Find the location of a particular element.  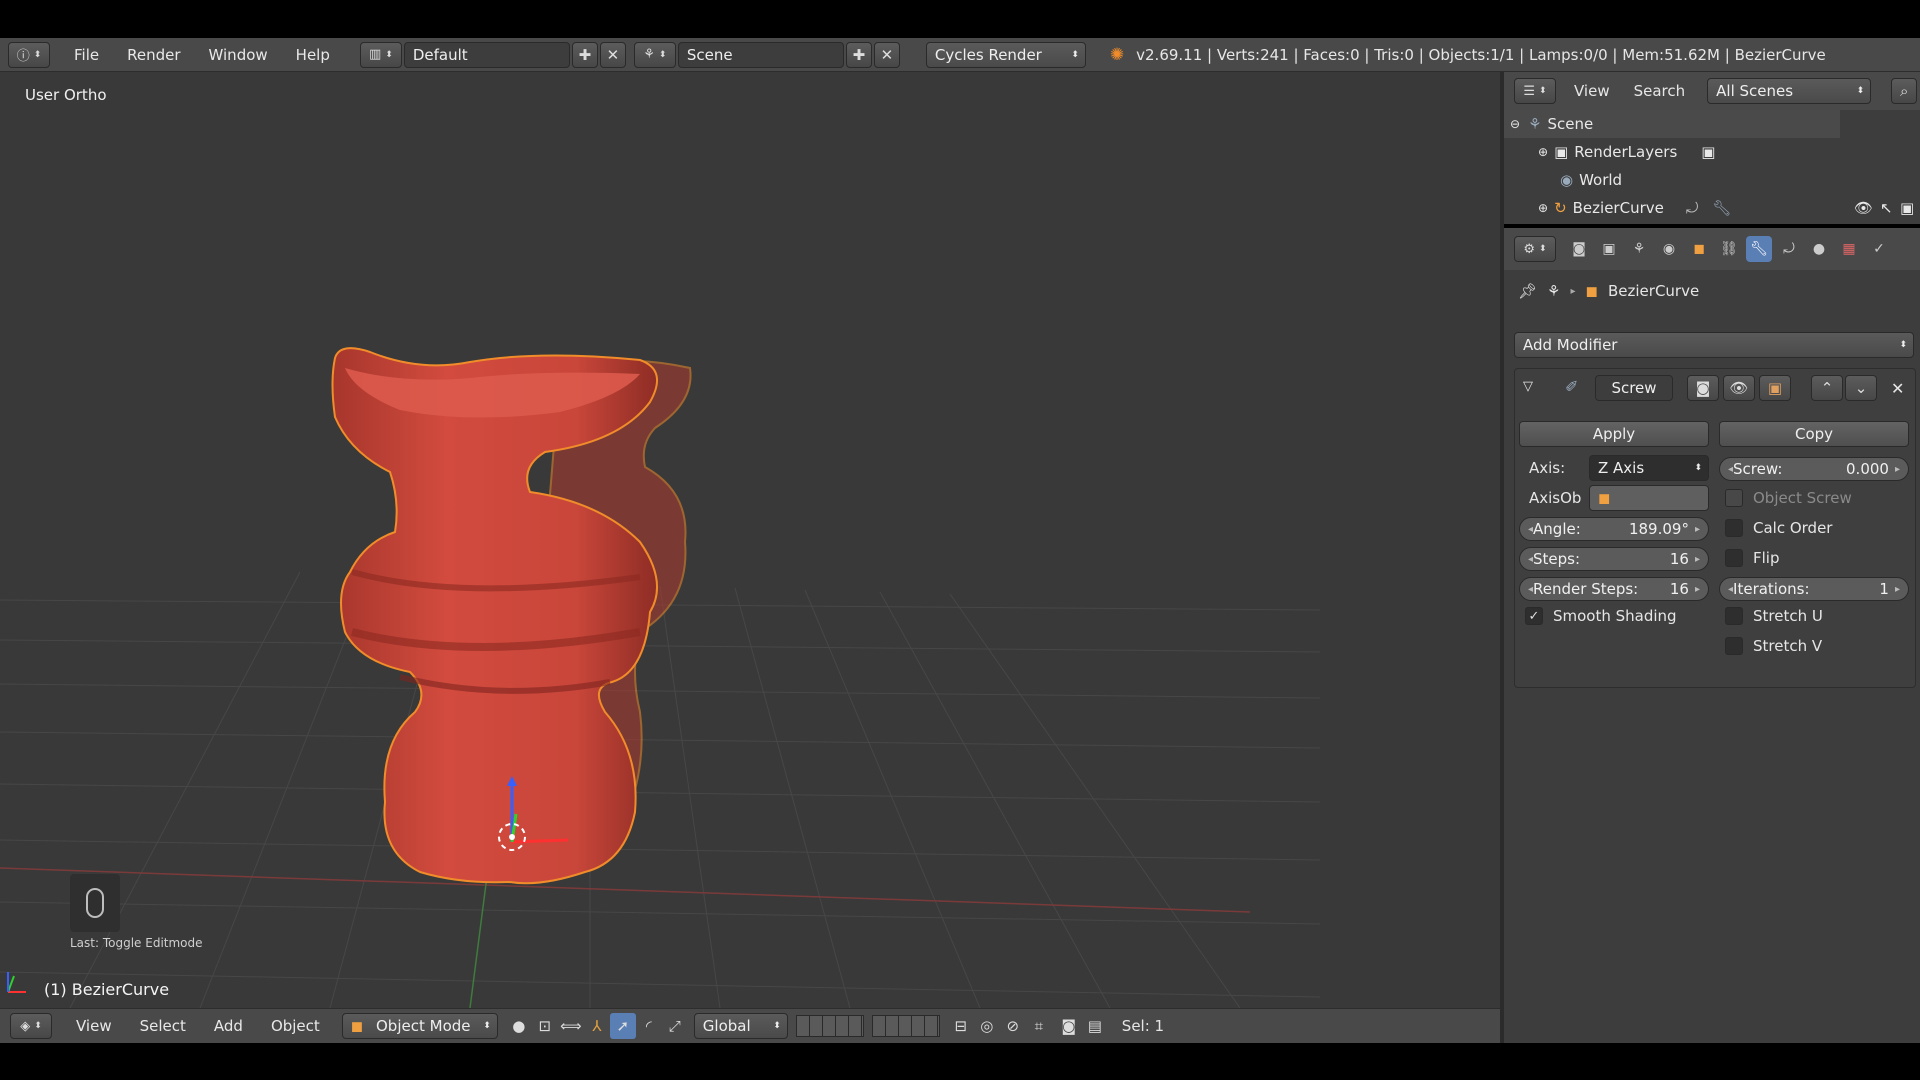

viewport-shading-button: ● is located at coordinates (519, 1026).